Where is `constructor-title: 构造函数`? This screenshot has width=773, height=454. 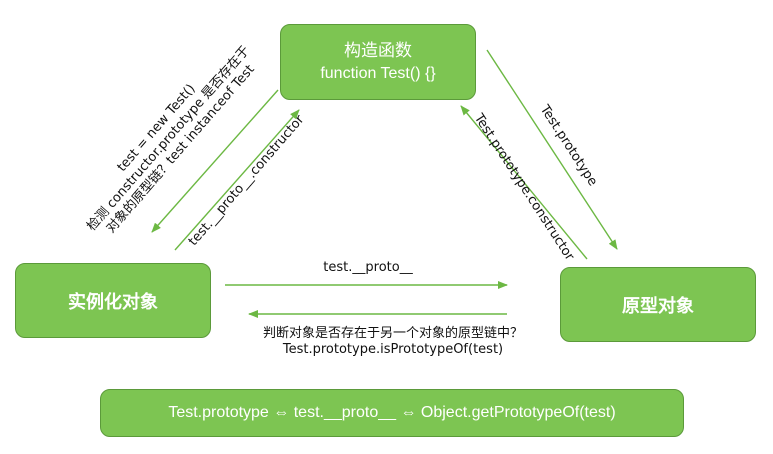 constructor-title: 构造函数 is located at coordinates (378, 51).